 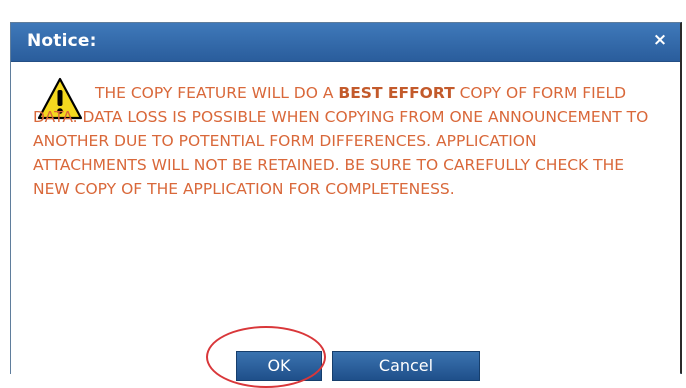 I want to click on close-icon: ×, so click(x=660, y=40).